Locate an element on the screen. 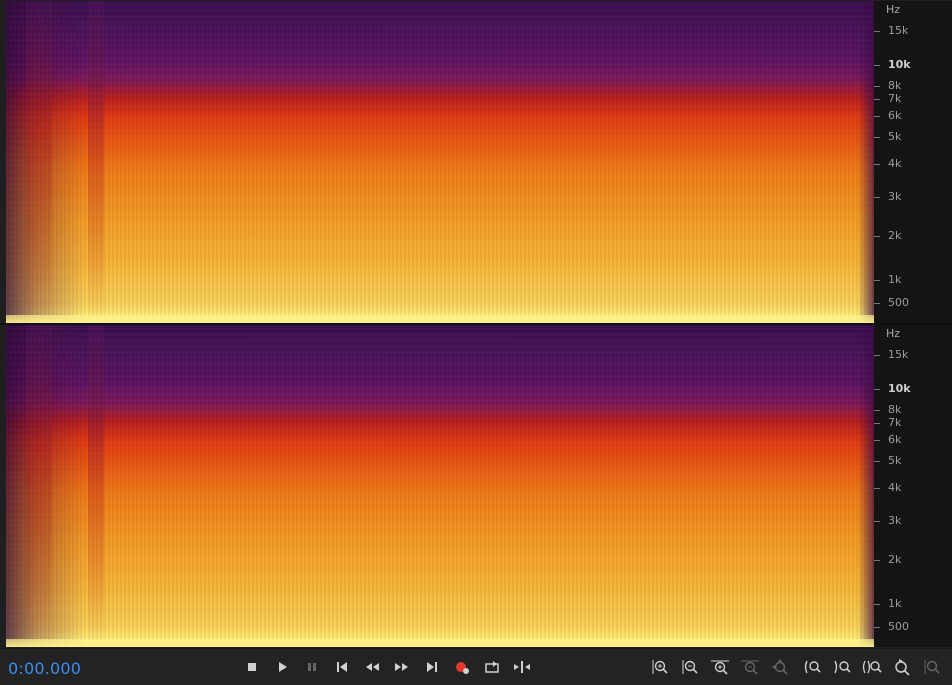  skip-to-end-icon is located at coordinates (432, 667).